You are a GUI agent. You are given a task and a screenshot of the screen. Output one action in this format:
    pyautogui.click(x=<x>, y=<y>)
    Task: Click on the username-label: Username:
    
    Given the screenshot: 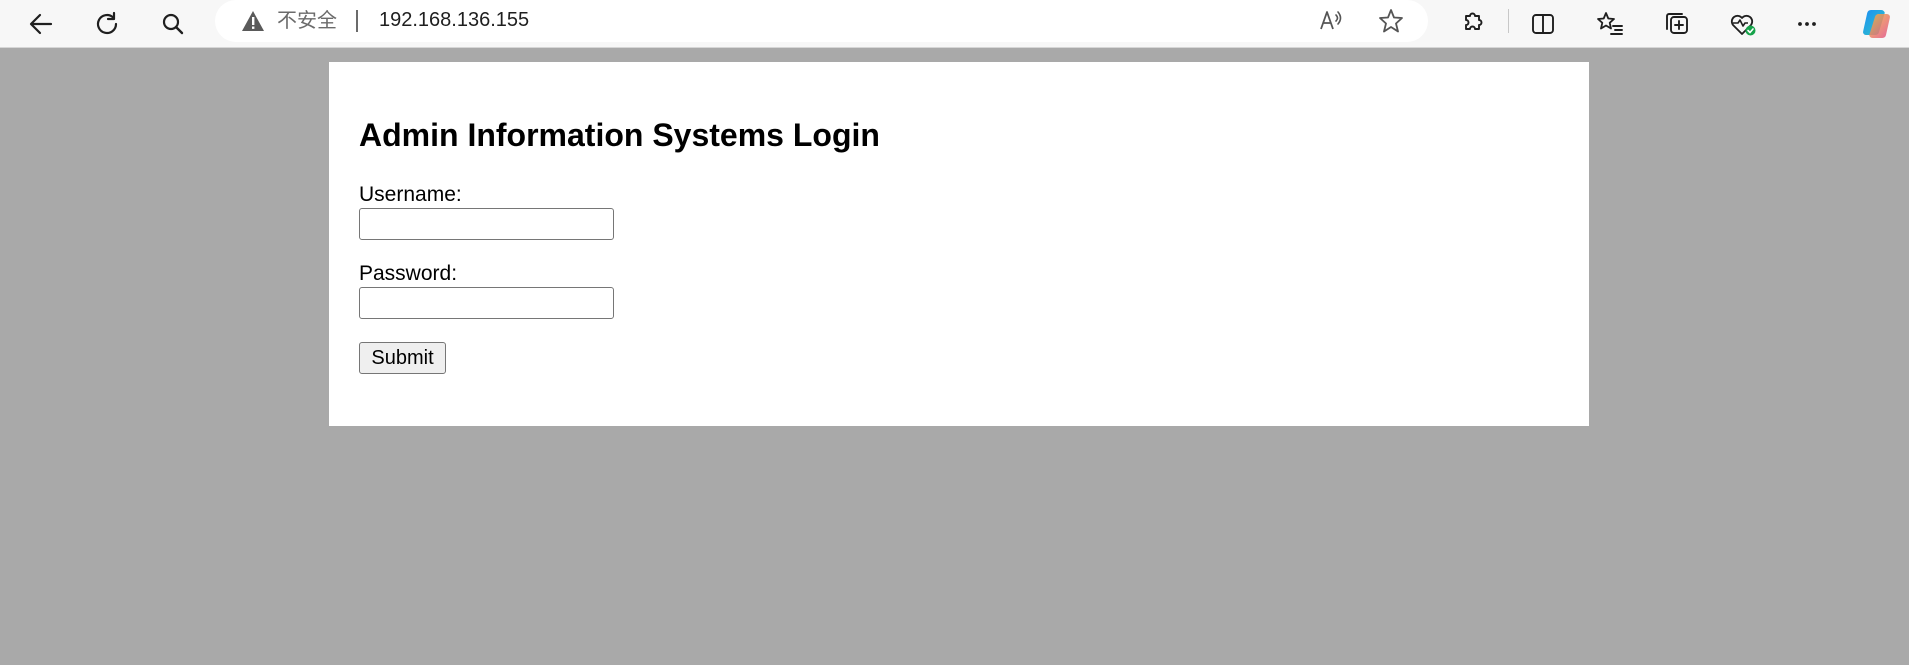 What is the action you would take?
    pyautogui.click(x=410, y=194)
    